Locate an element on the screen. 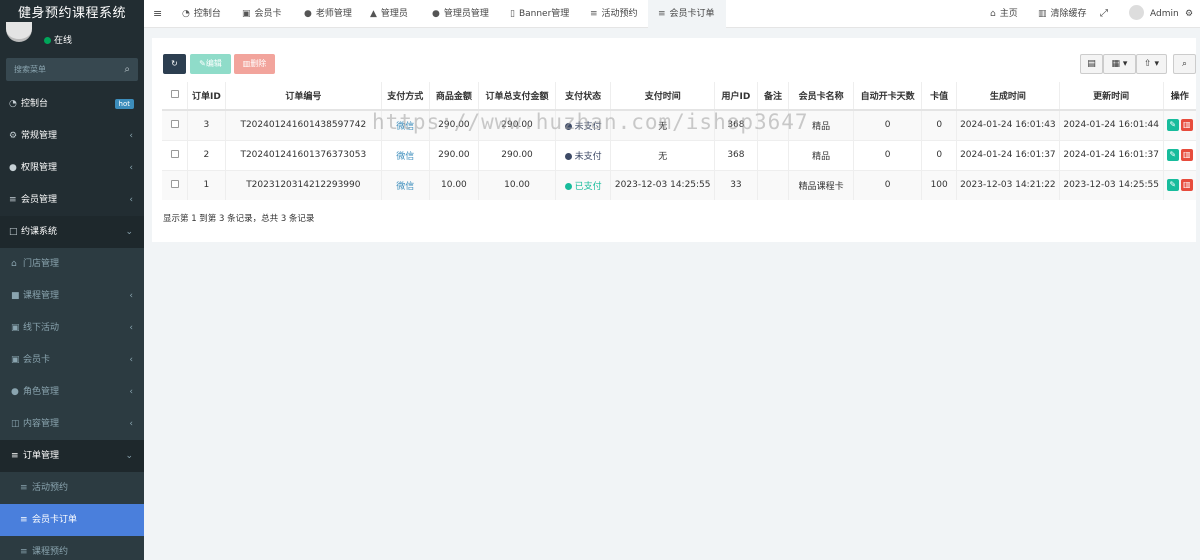 This screenshot has width=1200, height=560. tab-dashboard: ◔ 控制台 is located at coordinates (201, 14).